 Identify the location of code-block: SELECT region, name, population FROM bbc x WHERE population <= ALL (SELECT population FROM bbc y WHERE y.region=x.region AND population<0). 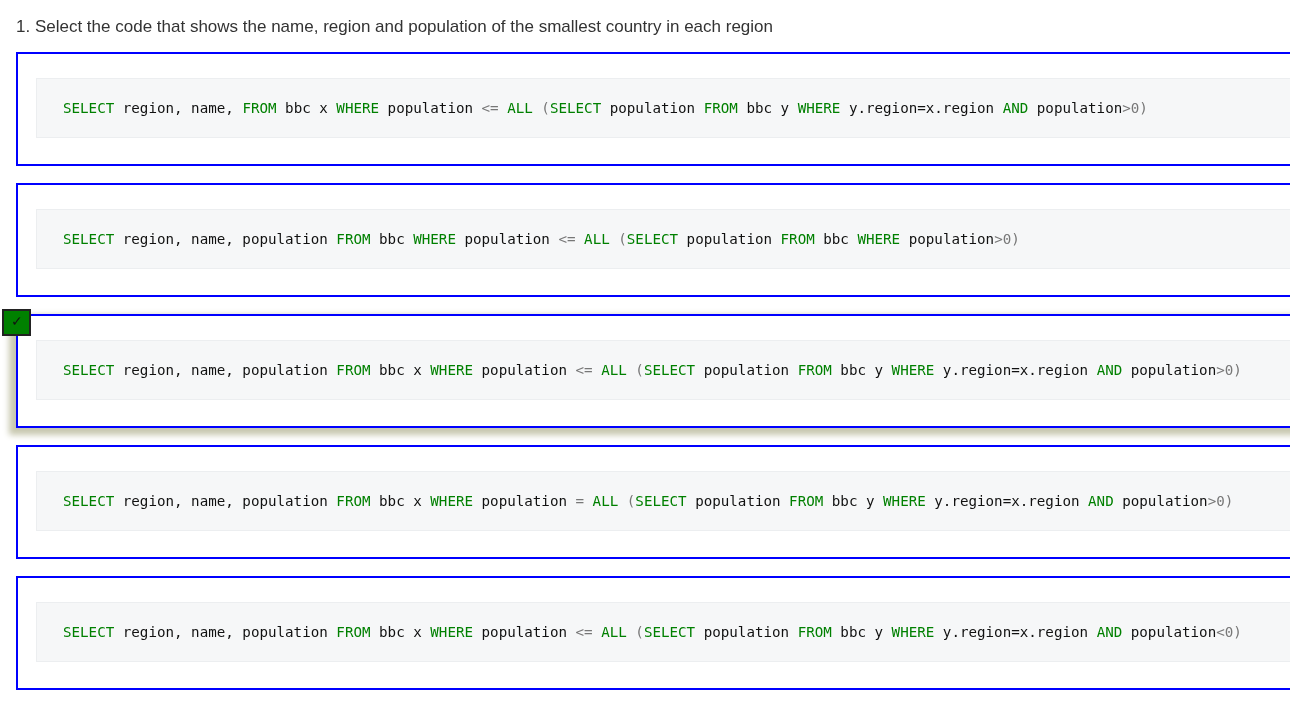
(663, 631).